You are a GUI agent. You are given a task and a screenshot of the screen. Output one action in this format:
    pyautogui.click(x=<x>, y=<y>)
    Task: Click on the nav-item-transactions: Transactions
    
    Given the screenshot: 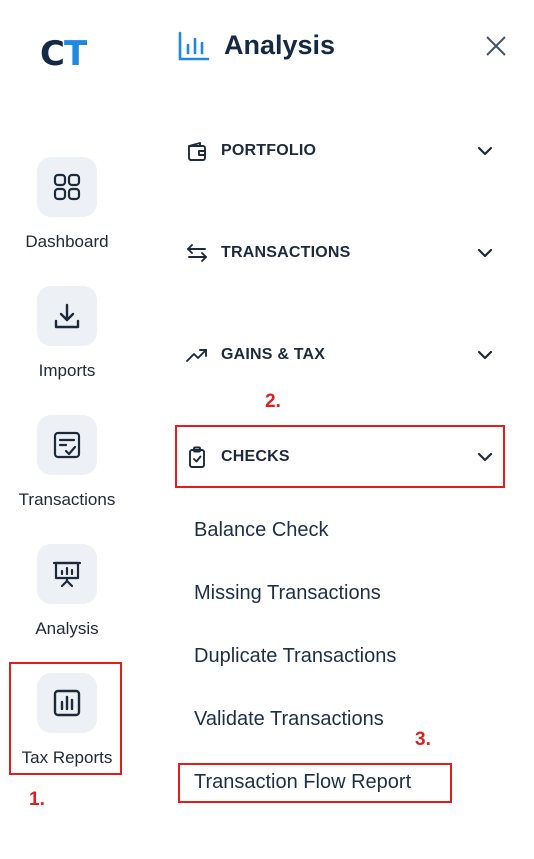 What is the action you would take?
    pyautogui.click(x=67, y=462)
    